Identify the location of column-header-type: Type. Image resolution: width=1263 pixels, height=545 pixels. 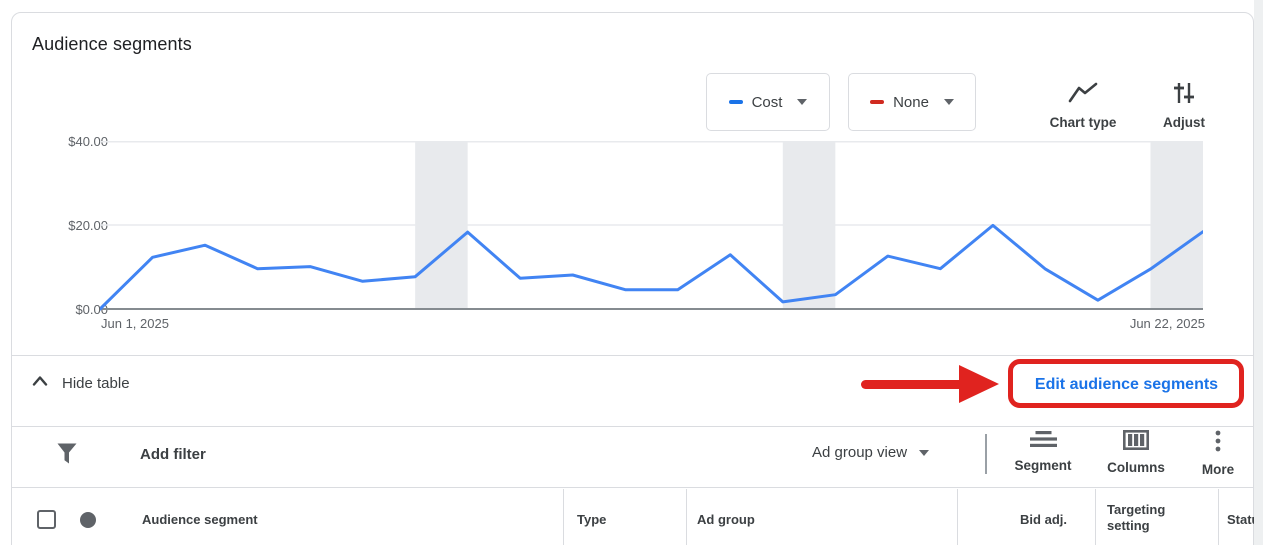
(591, 519).